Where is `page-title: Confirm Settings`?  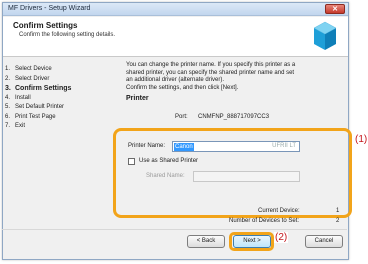 page-title: Confirm Settings is located at coordinates (45, 25).